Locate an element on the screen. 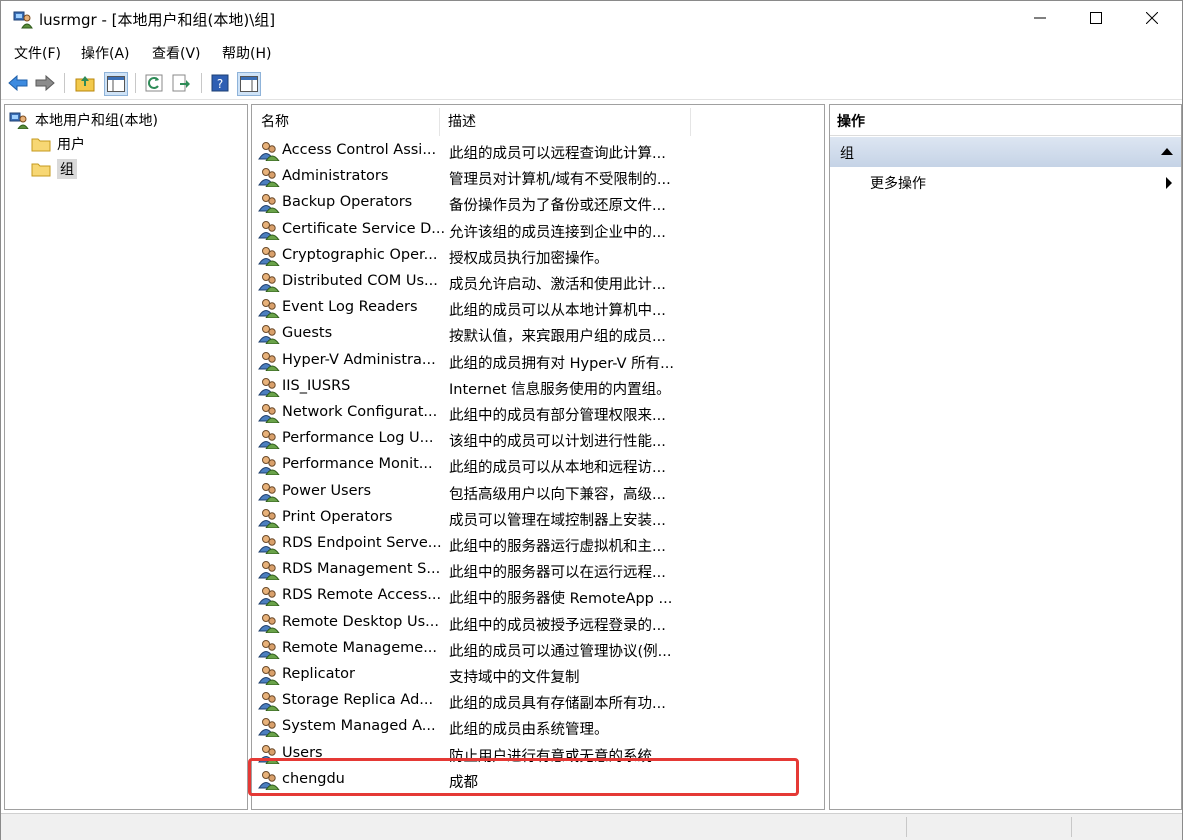 The height and width of the screenshot is (840, 1183). group-description: 支持域中的文件复制 is located at coordinates (514, 678).